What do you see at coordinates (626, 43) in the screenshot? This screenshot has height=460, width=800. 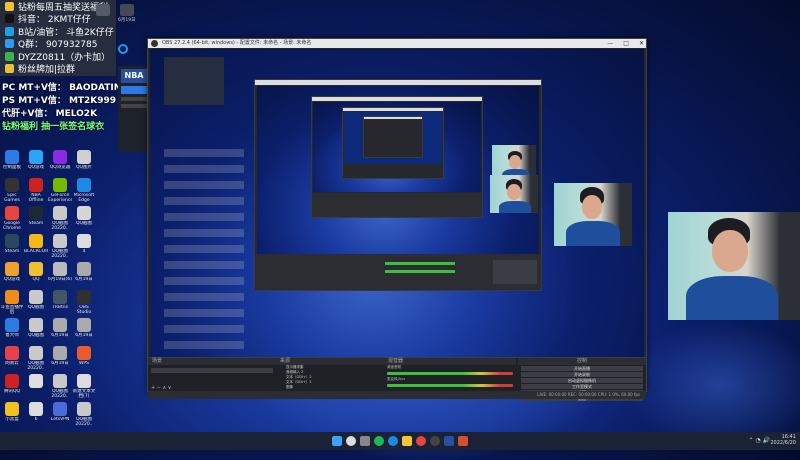 I see `maximize-button: □` at bounding box center [626, 43].